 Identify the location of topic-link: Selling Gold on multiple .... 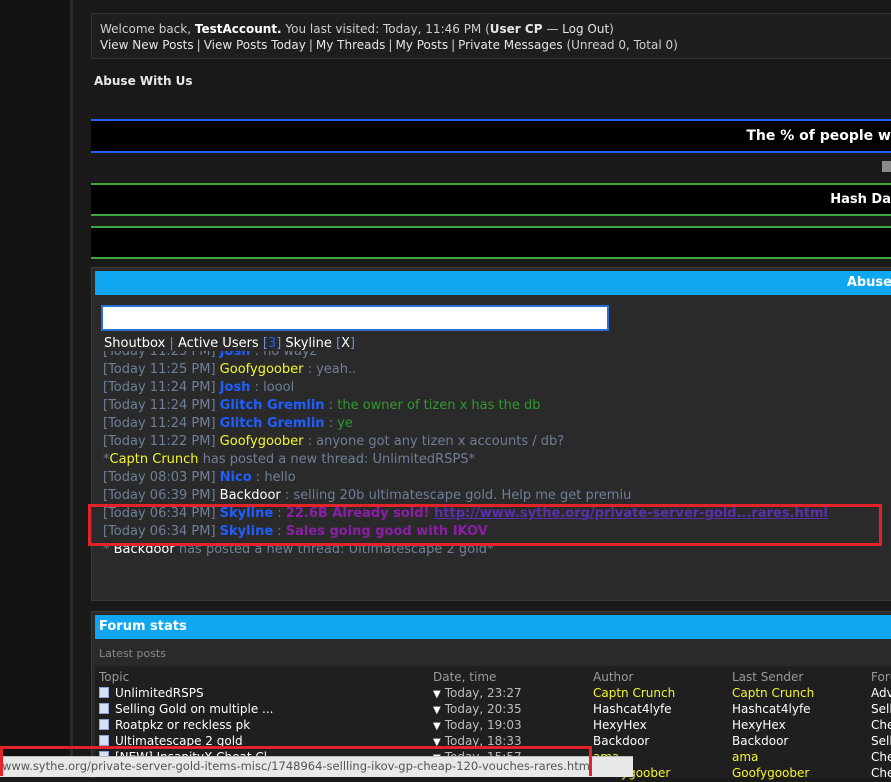
(194, 709).